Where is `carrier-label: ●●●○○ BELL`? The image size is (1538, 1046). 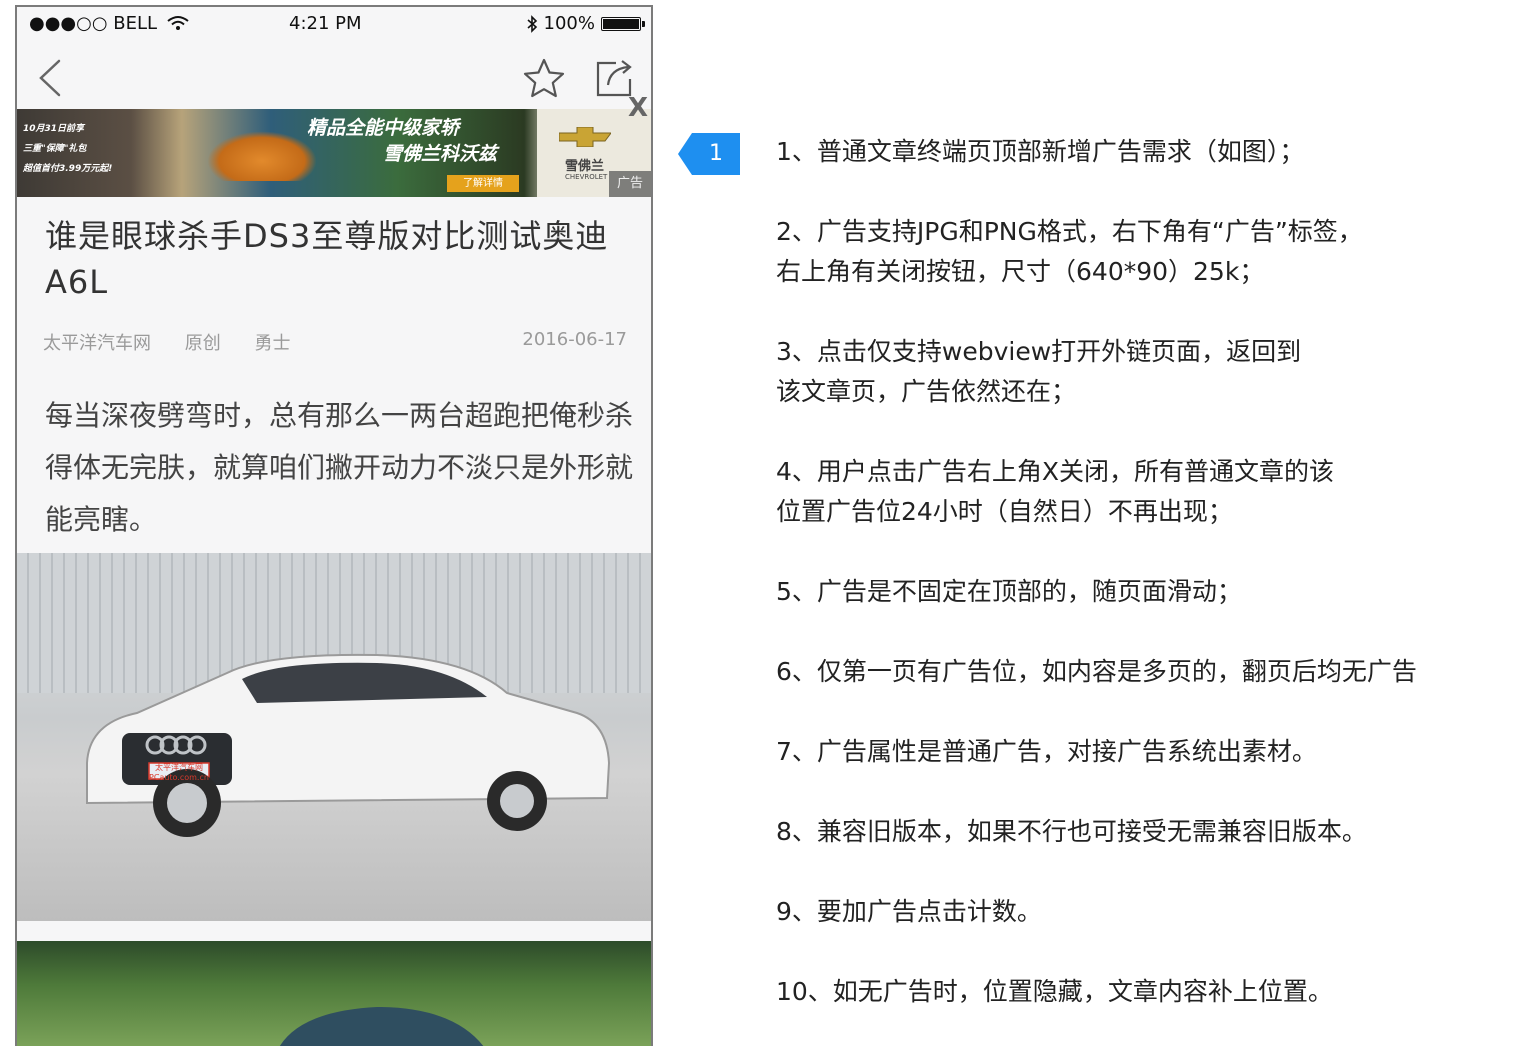
carrier-label: ●●●○○ BELL is located at coordinates (93, 23).